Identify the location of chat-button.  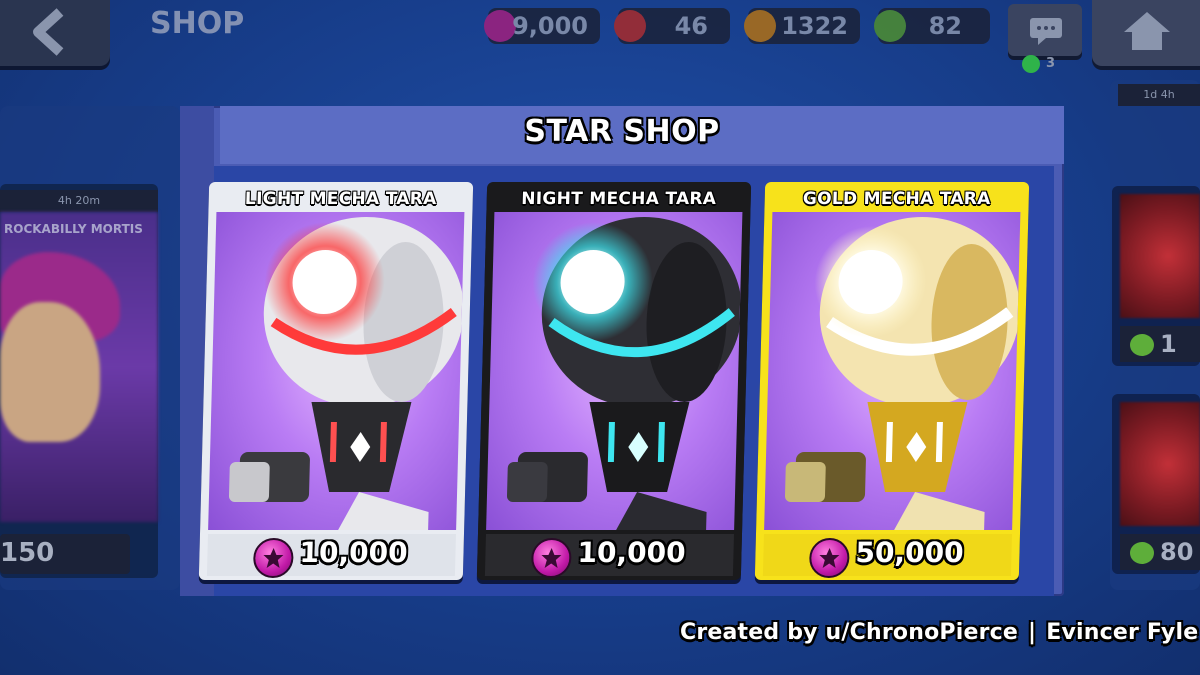
(1045, 30).